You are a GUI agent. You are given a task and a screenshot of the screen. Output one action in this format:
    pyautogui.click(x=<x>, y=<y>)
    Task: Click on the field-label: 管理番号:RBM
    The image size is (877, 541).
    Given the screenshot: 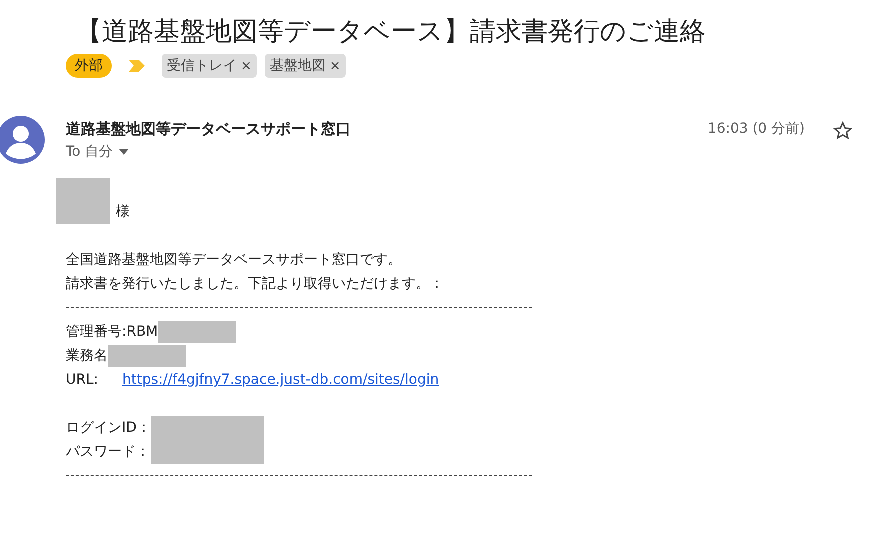 What is the action you would take?
    pyautogui.click(x=112, y=332)
    